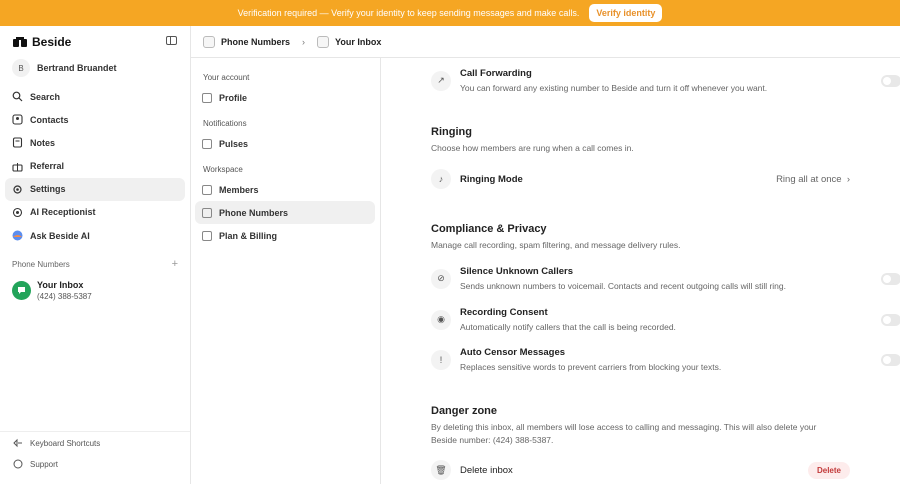 Image resolution: width=900 pixels, height=484 pixels. What do you see at coordinates (890, 278) in the screenshot?
I see `silence-unknown-callers-toggle` at bounding box center [890, 278].